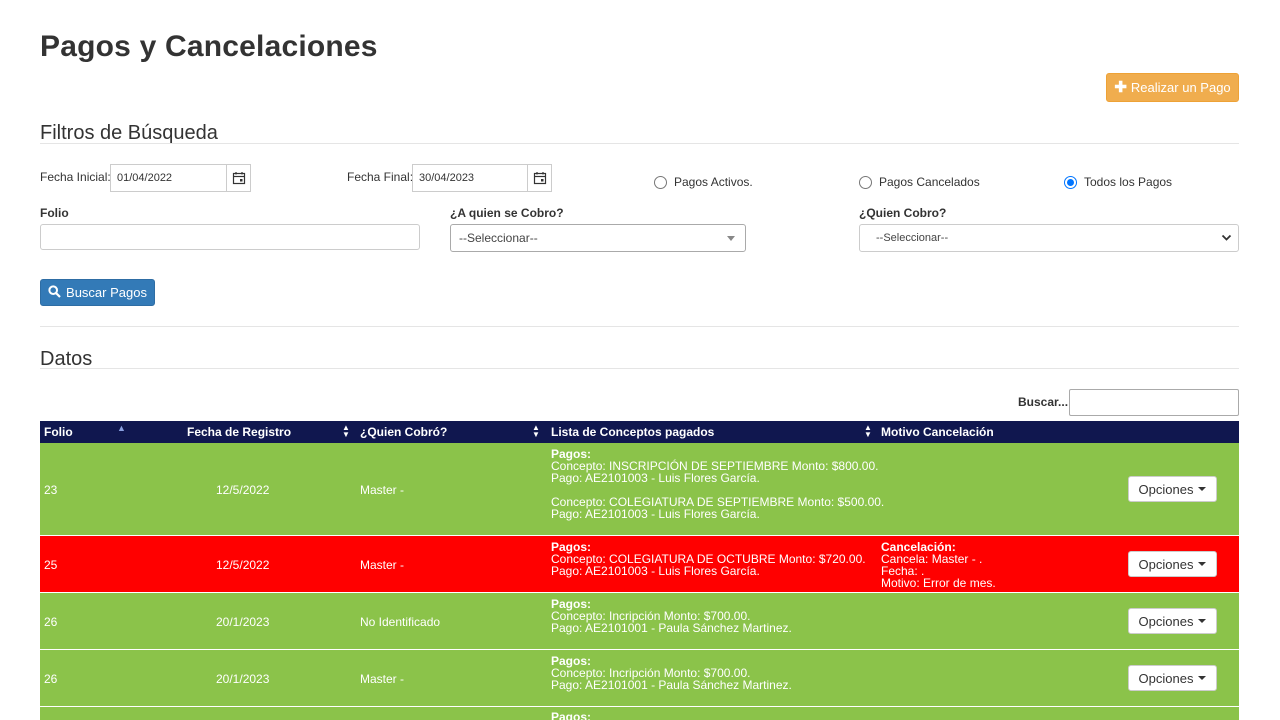 The width and height of the screenshot is (1280, 720). What do you see at coordinates (75, 177) in the screenshot?
I see `fecha-inicial-label: Fecha Inicial:` at bounding box center [75, 177].